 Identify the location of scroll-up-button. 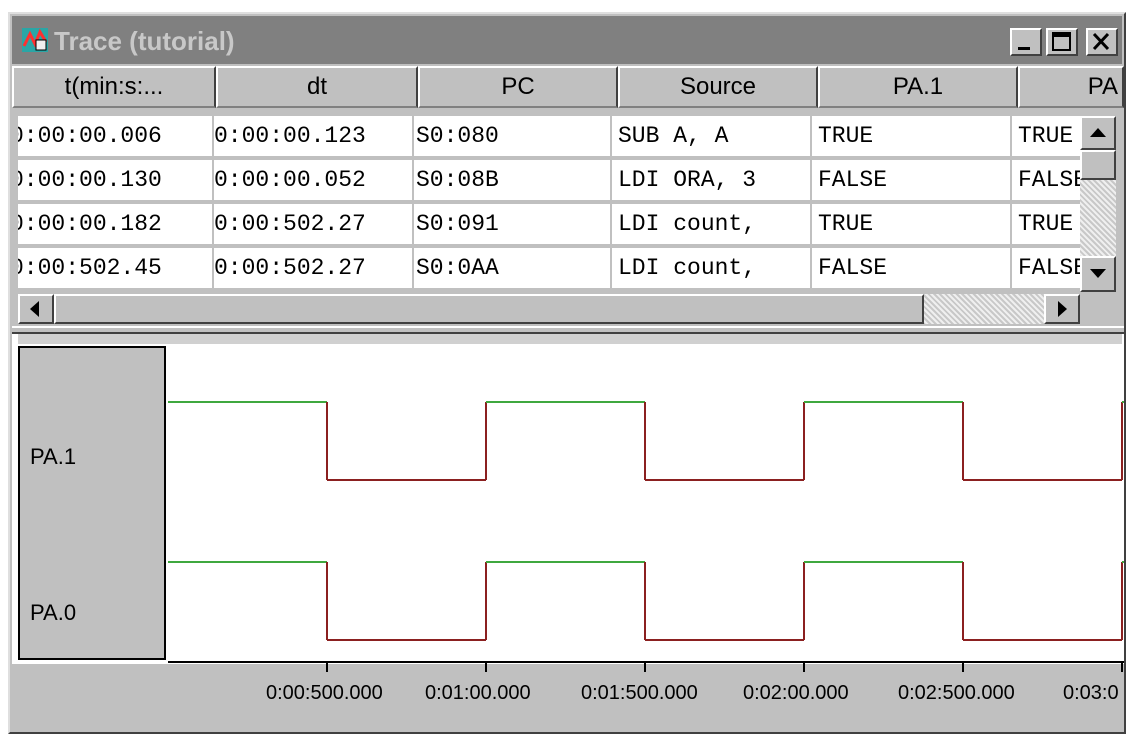
(1098, 133).